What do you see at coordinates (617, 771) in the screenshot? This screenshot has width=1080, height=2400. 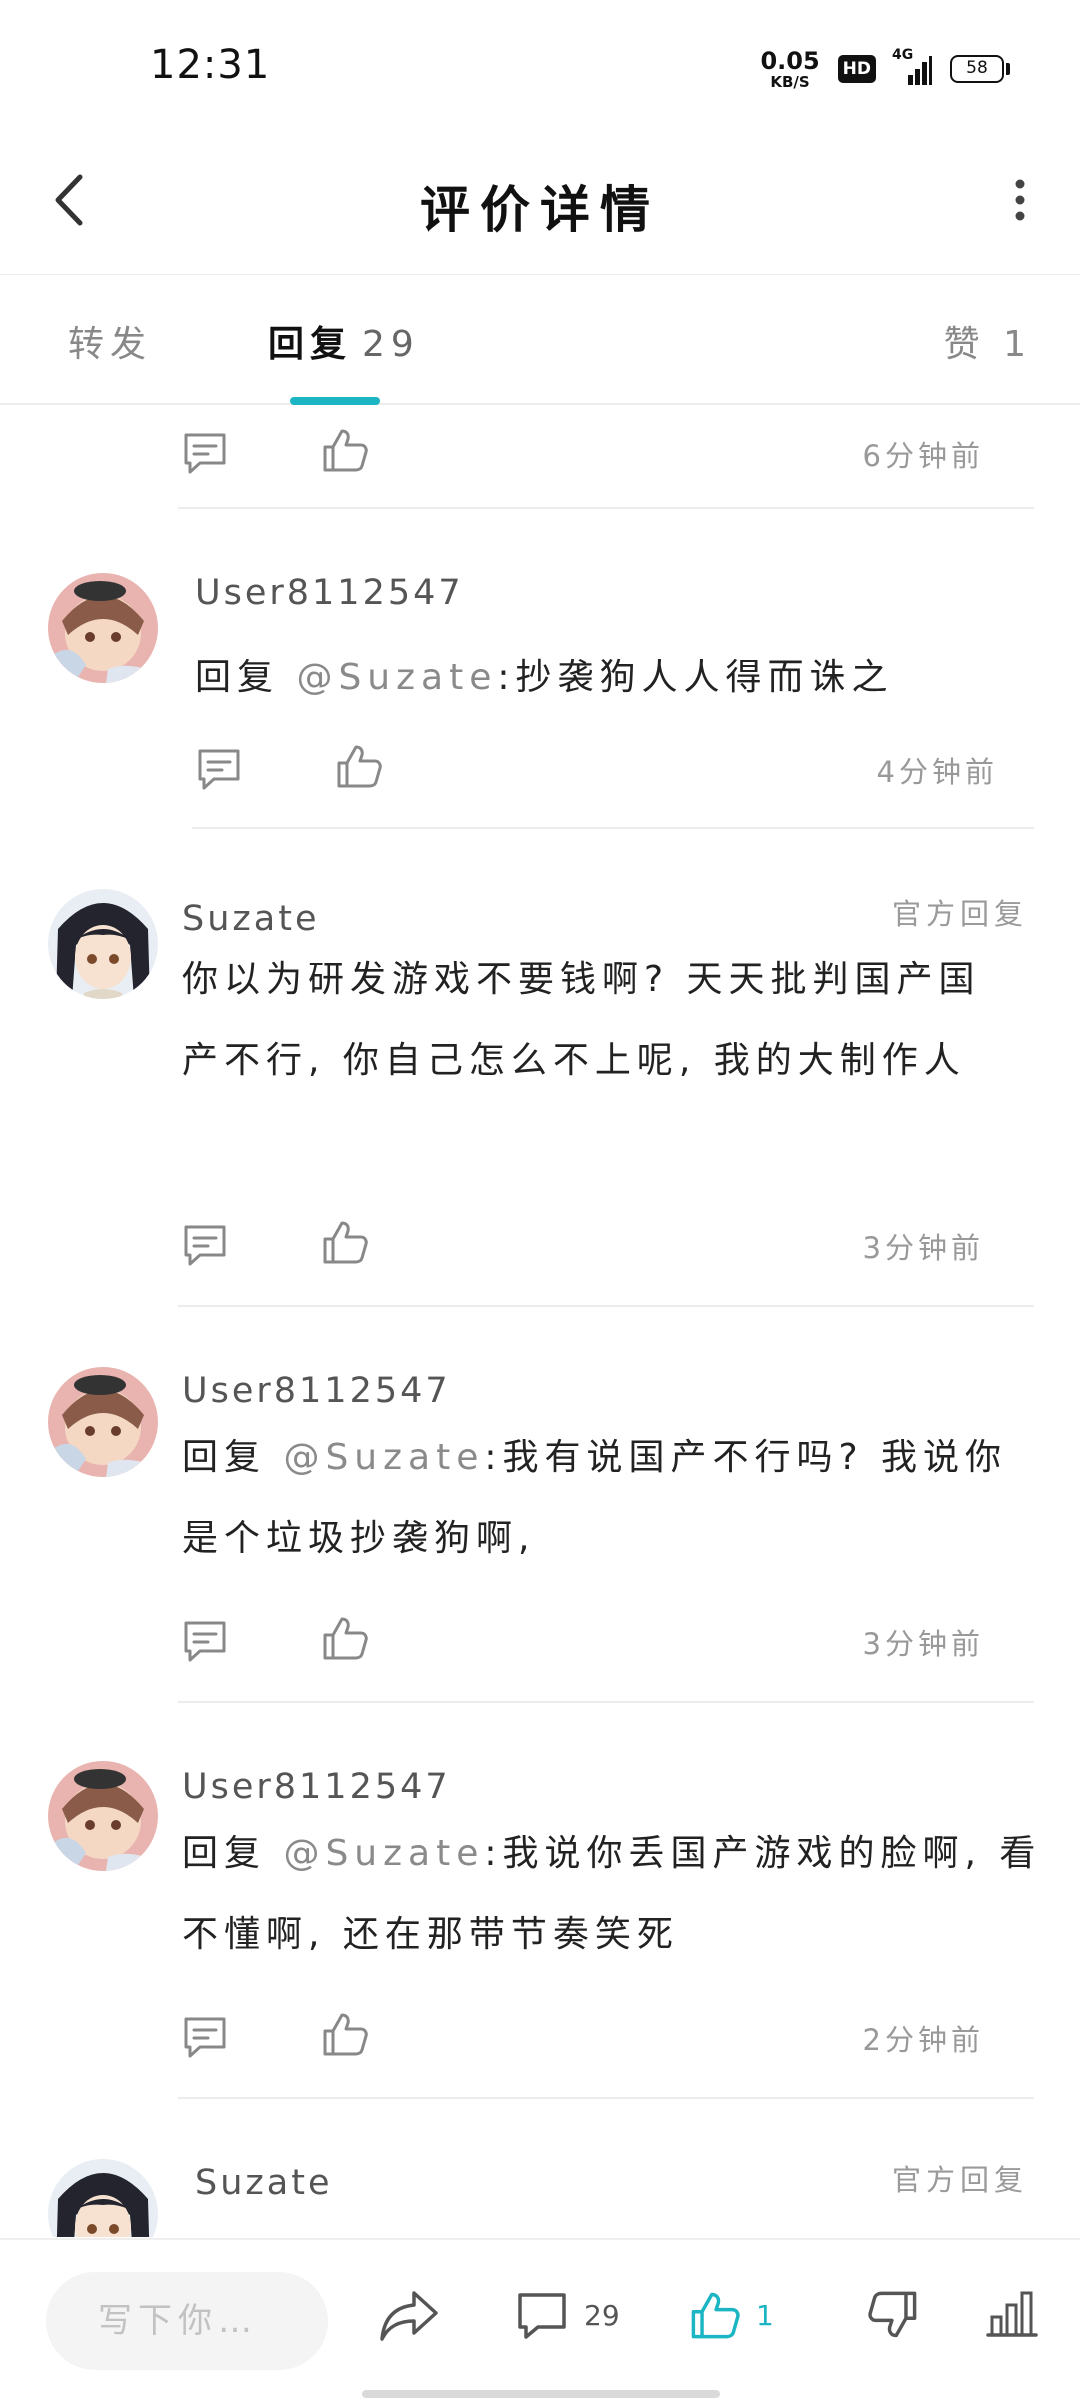 I see `comment-actions: 4分钟前` at bounding box center [617, 771].